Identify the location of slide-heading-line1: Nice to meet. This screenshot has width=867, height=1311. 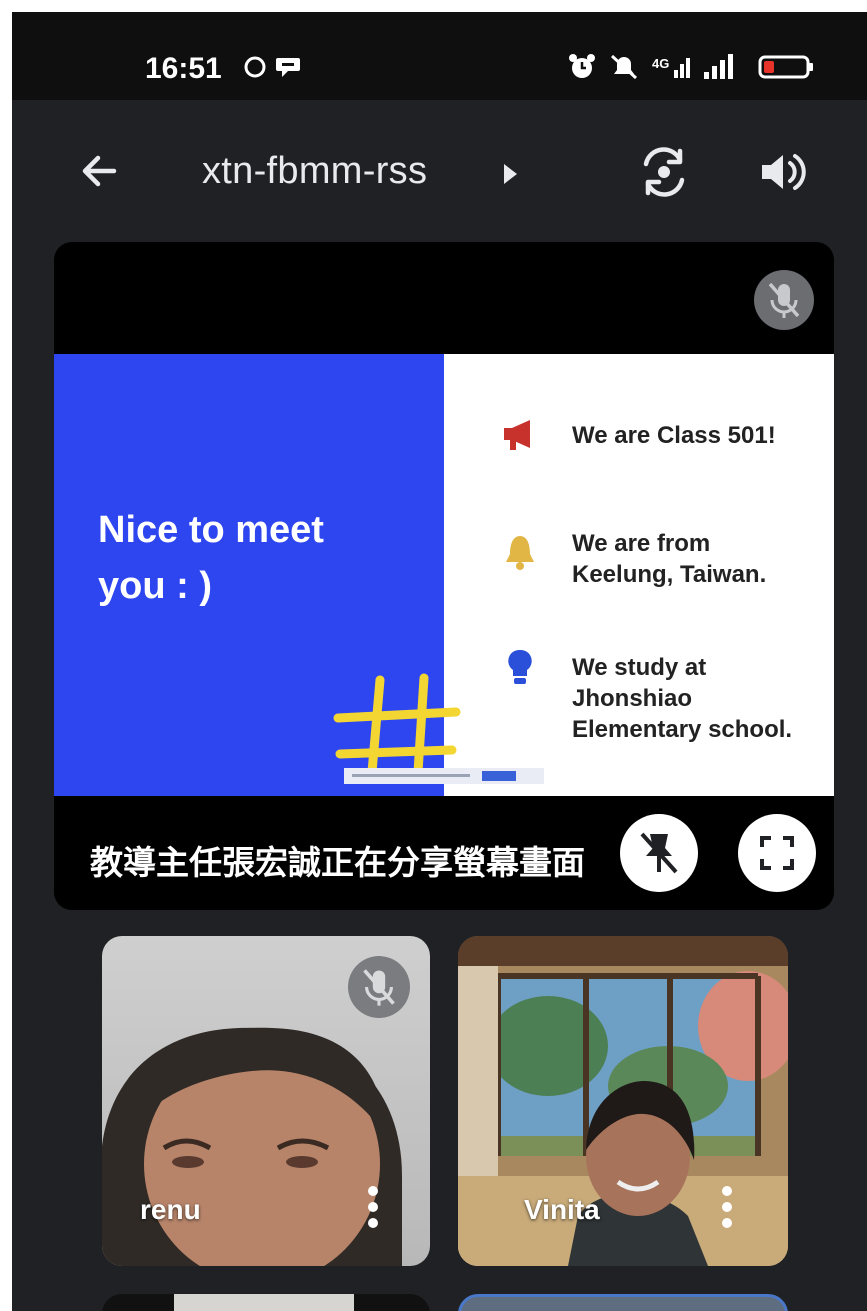
(211, 530).